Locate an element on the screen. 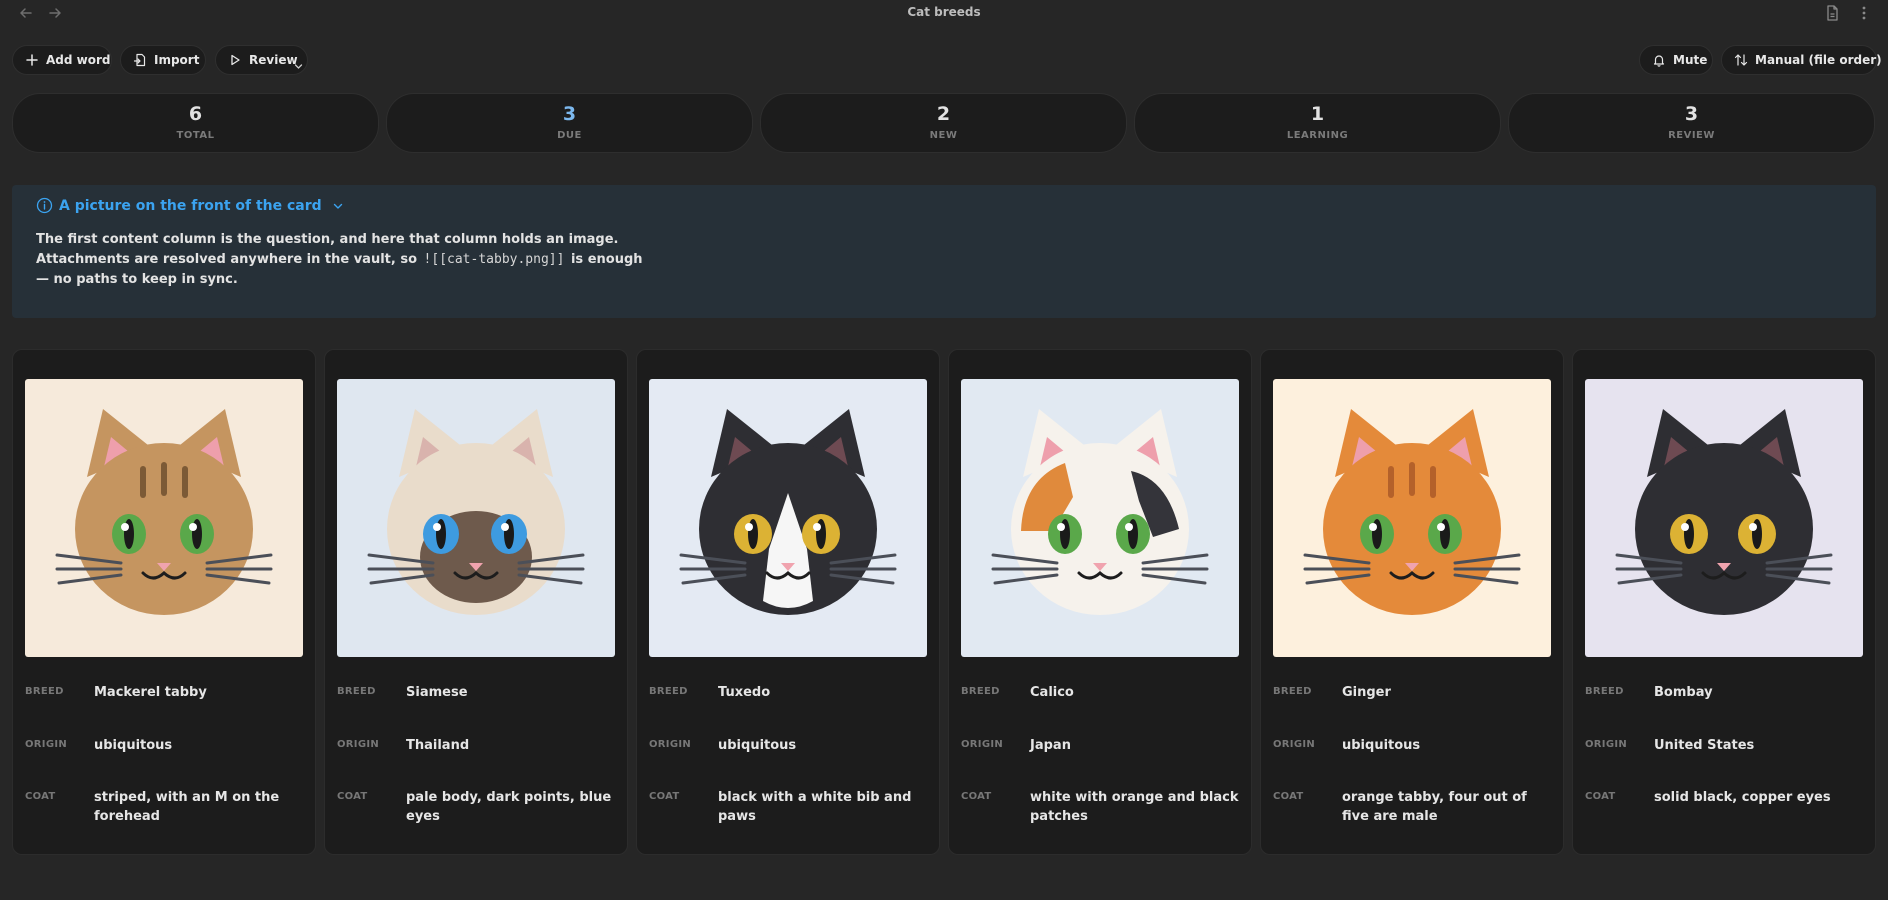 This screenshot has height=900, width=1888. stat-label: TOTAL is located at coordinates (195, 135).